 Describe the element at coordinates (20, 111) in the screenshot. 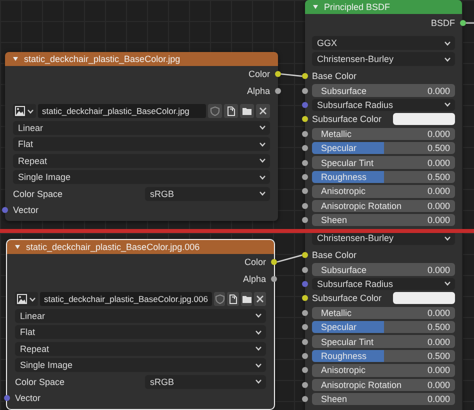

I see `image-icon` at that location.